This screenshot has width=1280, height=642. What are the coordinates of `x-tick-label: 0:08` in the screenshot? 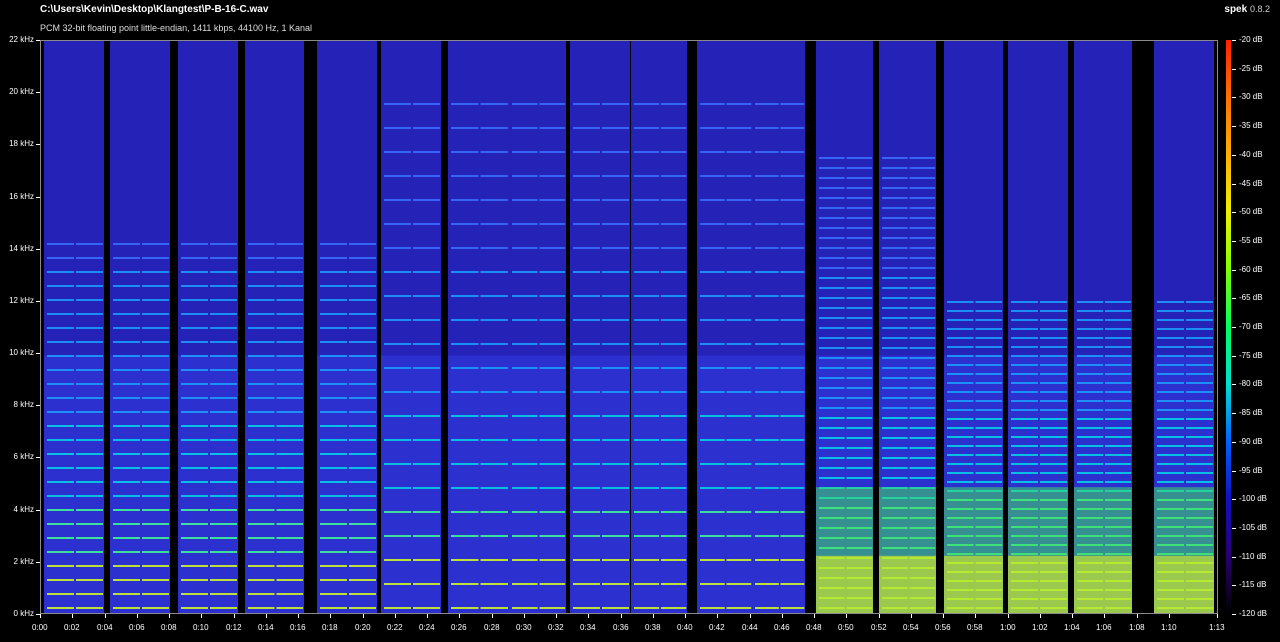 It's located at (169, 627).